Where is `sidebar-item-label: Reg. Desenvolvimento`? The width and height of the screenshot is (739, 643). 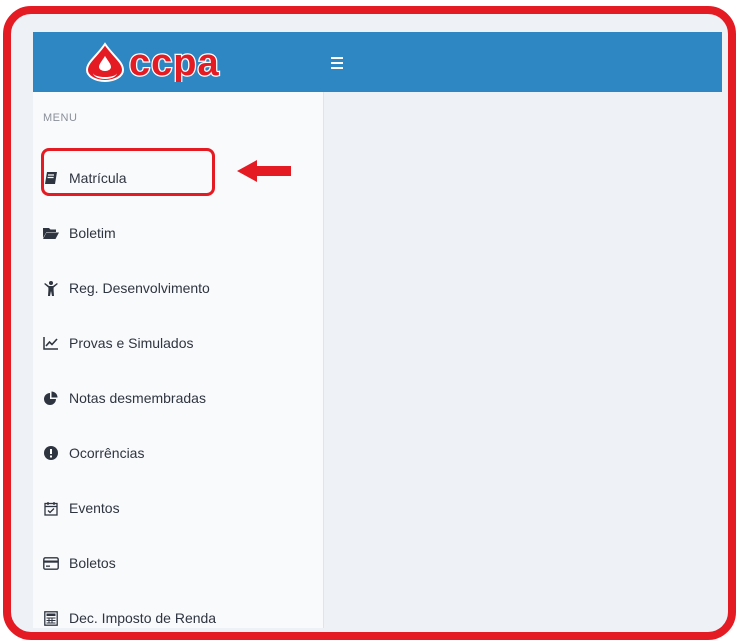 sidebar-item-label: Reg. Desenvolvimento is located at coordinates (139, 288).